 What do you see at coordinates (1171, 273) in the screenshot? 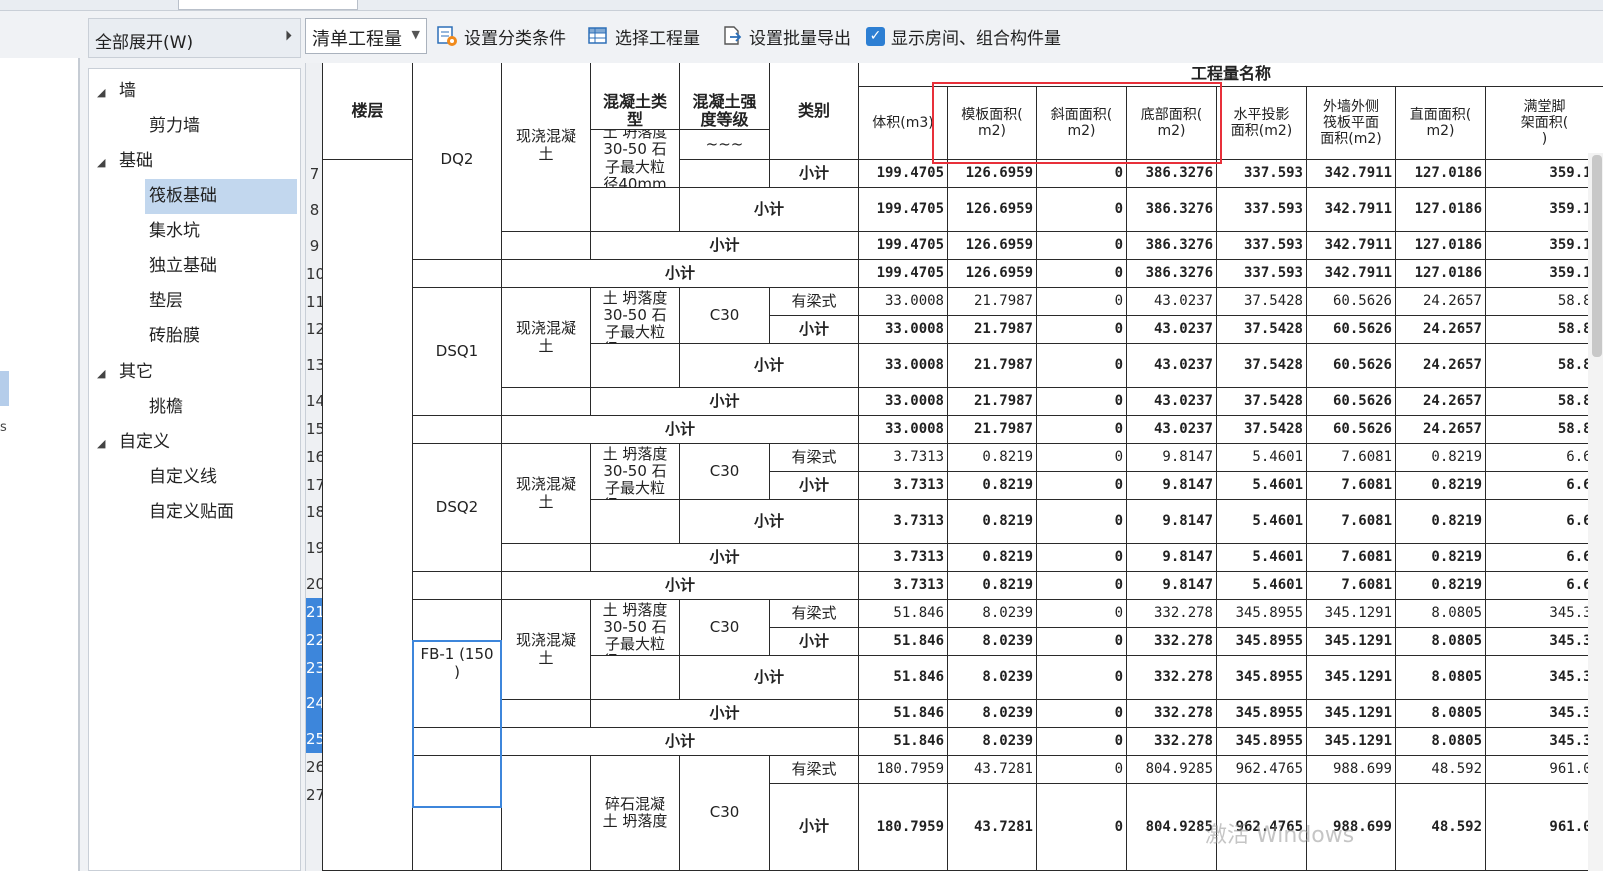
I see `quantity-cell: 386.3276` at bounding box center [1171, 273].